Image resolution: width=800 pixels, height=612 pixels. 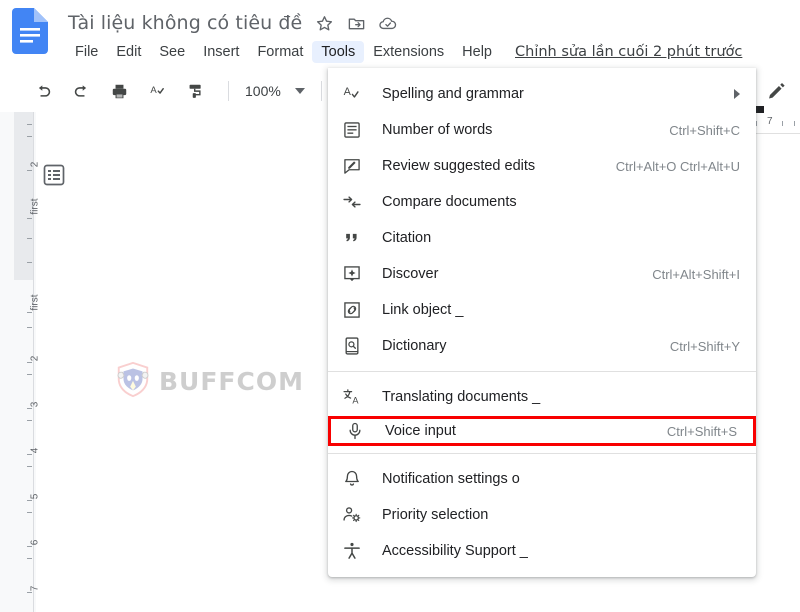 What do you see at coordinates (542, 346) in the screenshot?
I see `menu-item-dictionary: Dictionary Ctrl+Shift+Y` at bounding box center [542, 346].